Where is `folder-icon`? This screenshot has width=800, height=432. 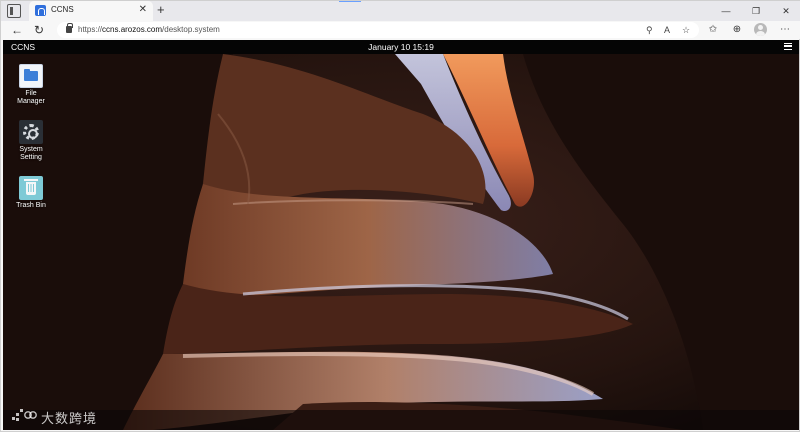
folder-icon is located at coordinates (31, 76).